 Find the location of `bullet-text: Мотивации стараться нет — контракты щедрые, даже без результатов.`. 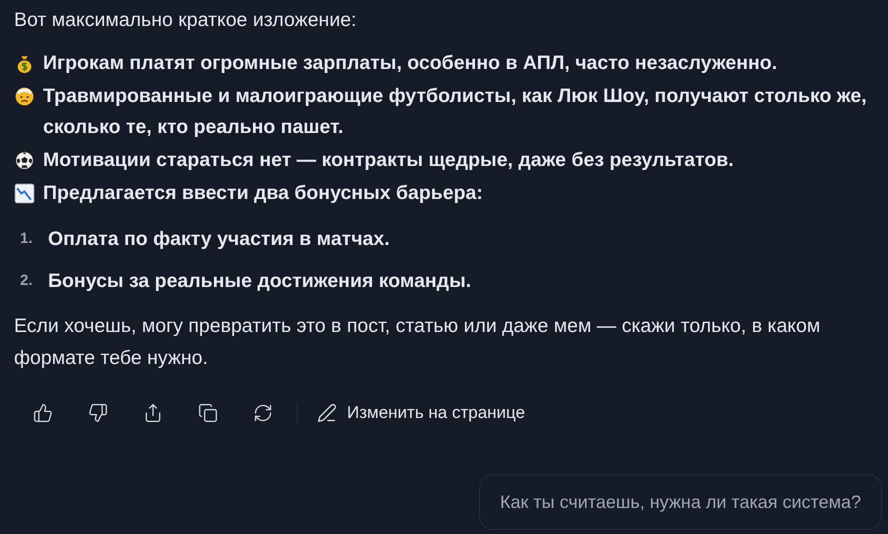

bullet-text: Мотивации стараться нет — контракты щедрые, даже без результатов. is located at coordinates (388, 160).